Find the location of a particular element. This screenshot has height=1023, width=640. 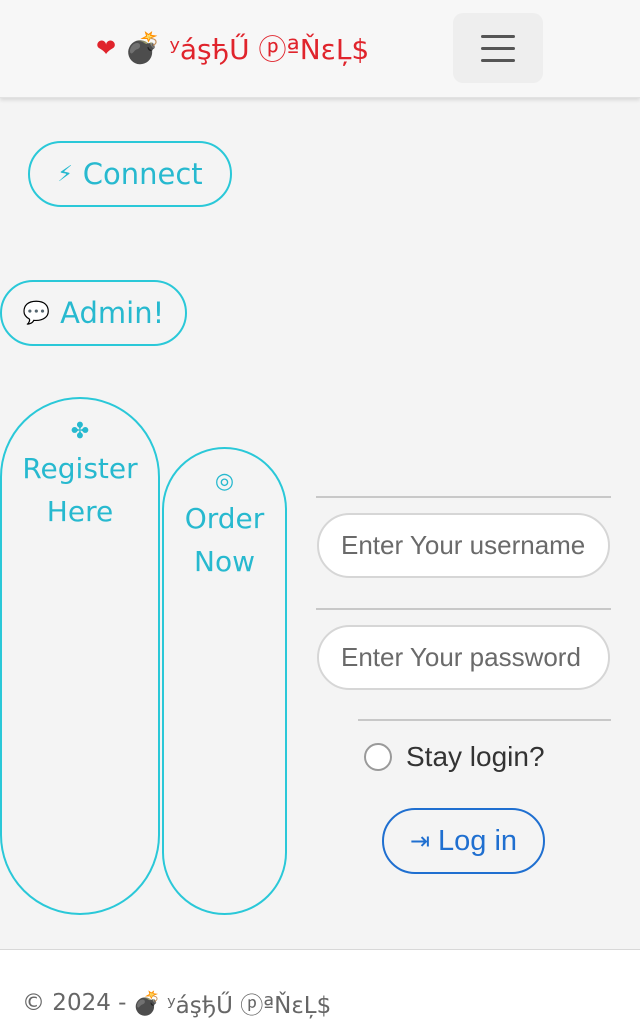

connect-button: ⚡ Connect is located at coordinates (130, 174).